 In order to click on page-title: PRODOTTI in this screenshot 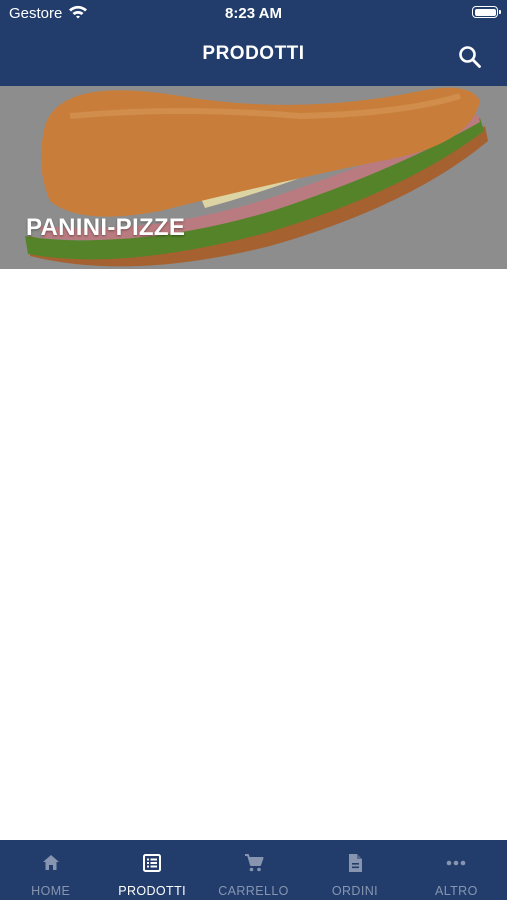, I will do `click(253, 53)`.